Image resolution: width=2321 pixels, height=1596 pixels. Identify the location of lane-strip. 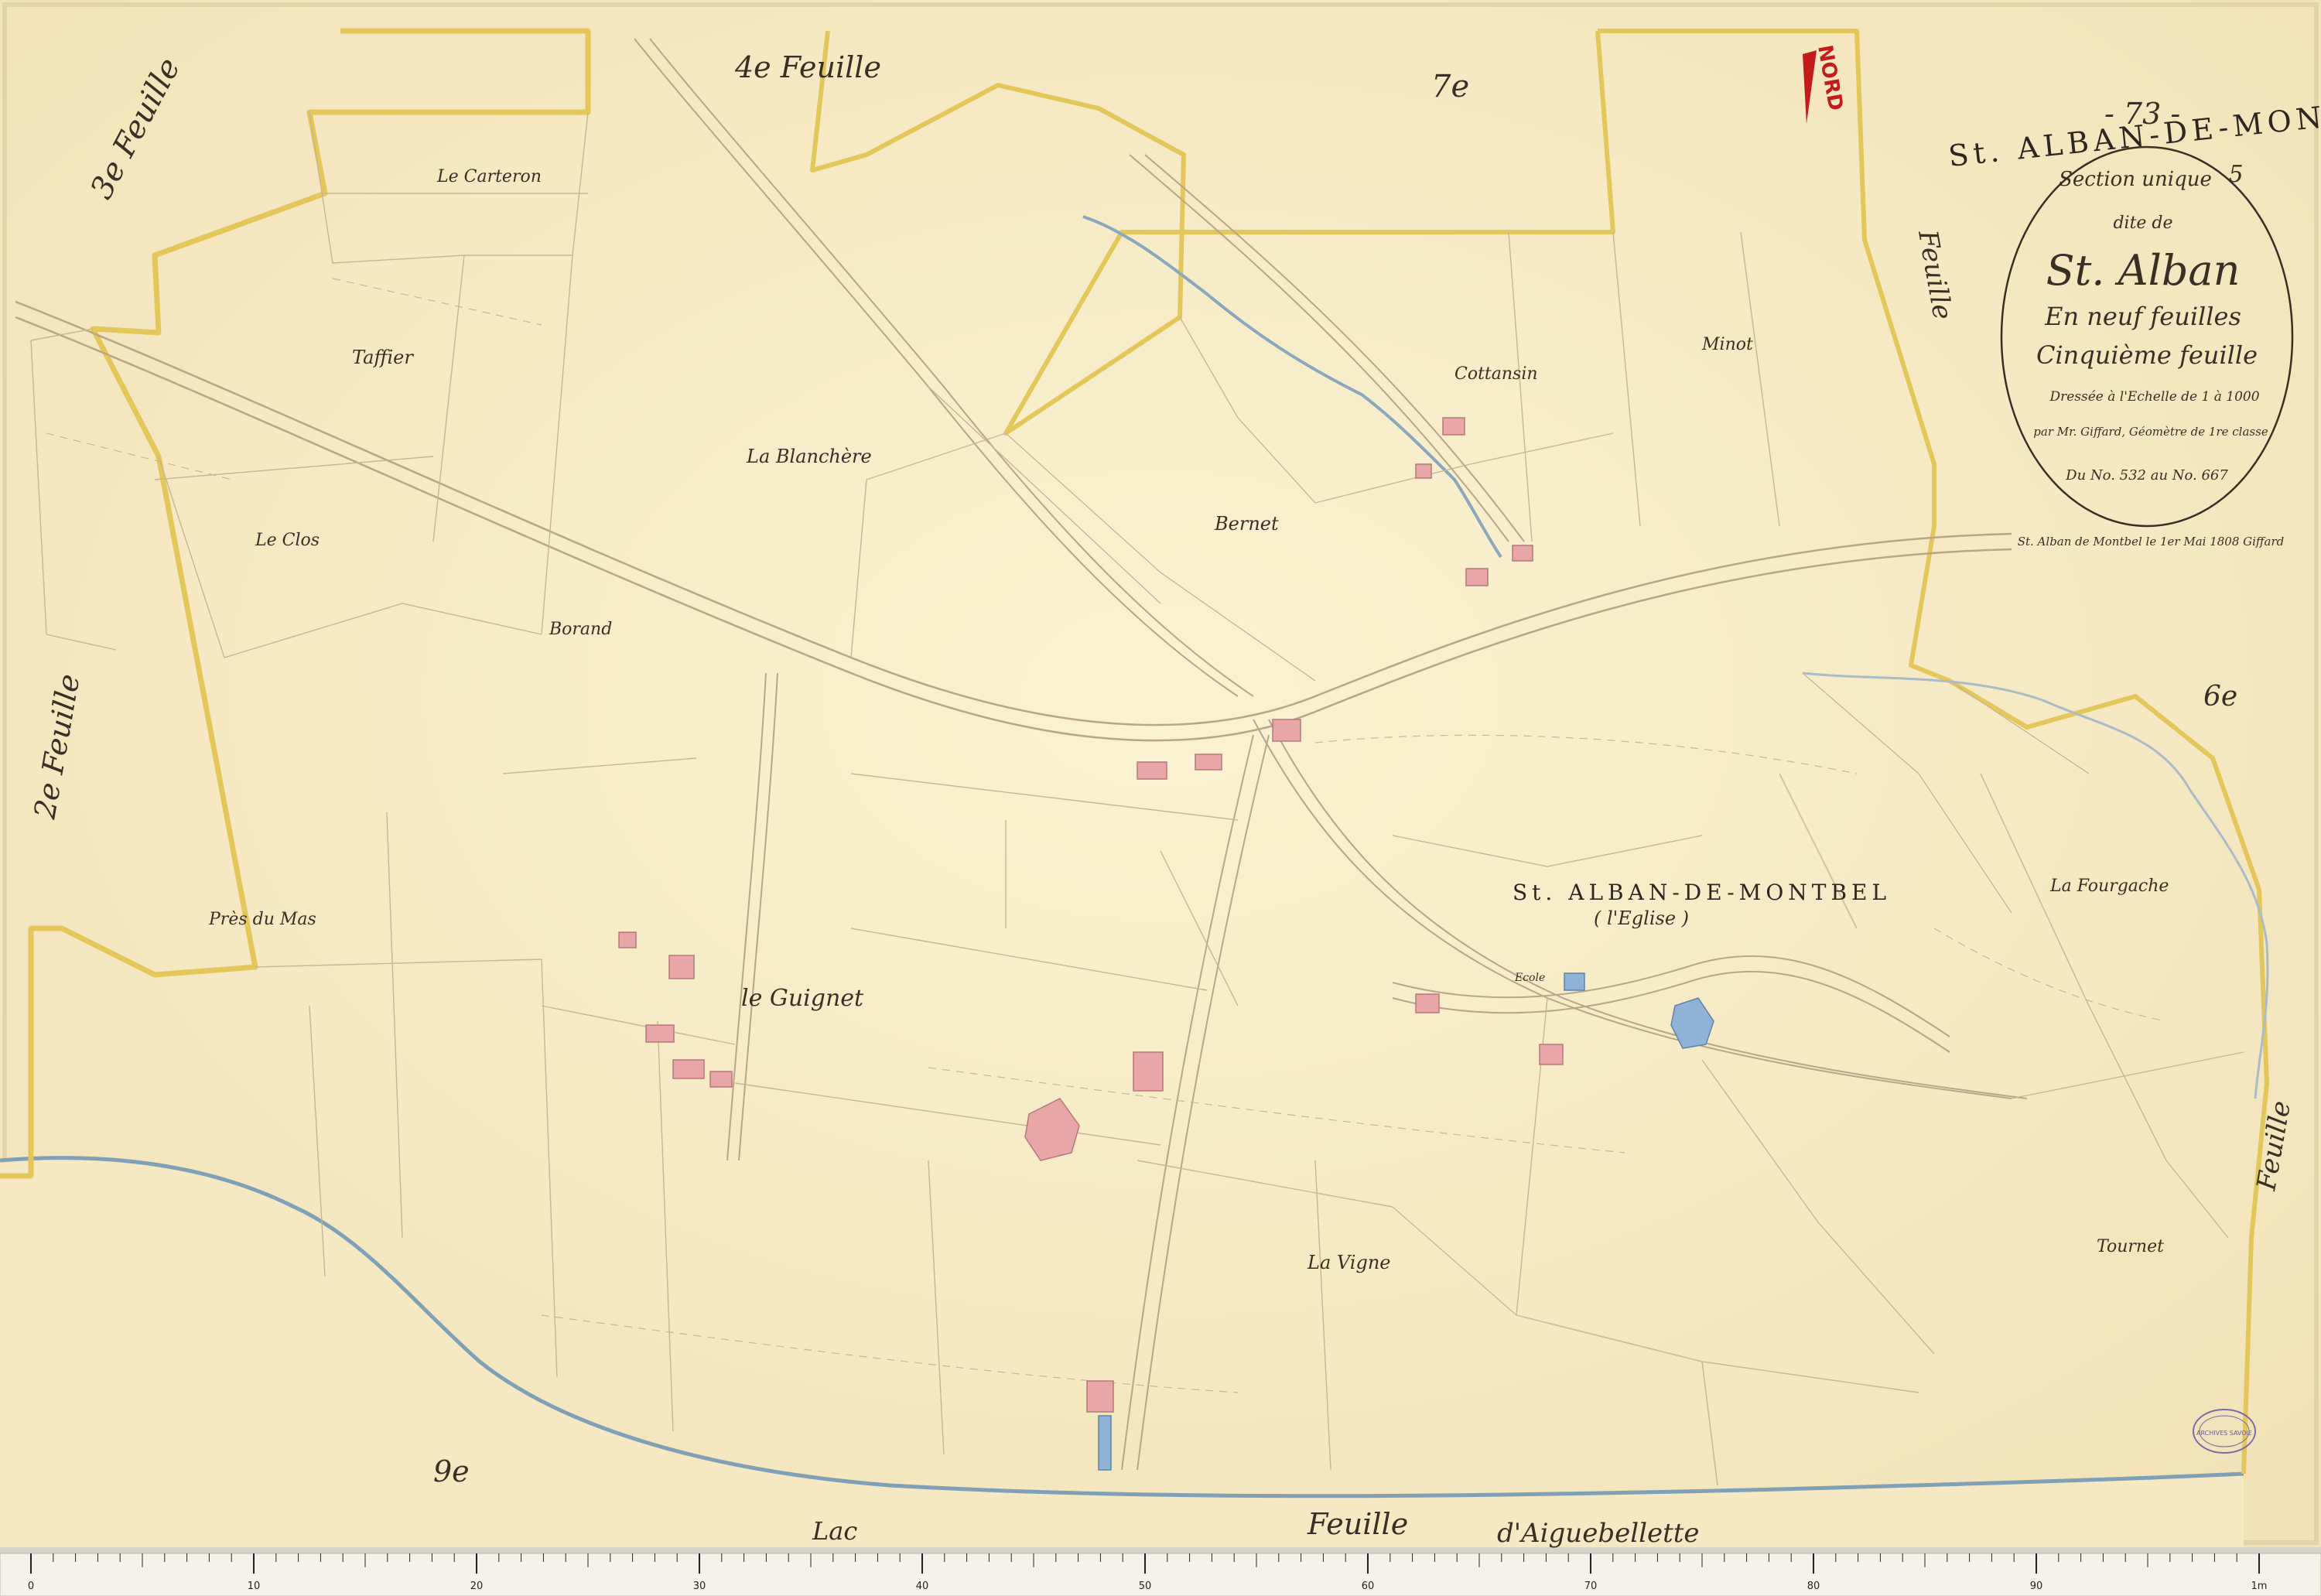
(1105, 1443).